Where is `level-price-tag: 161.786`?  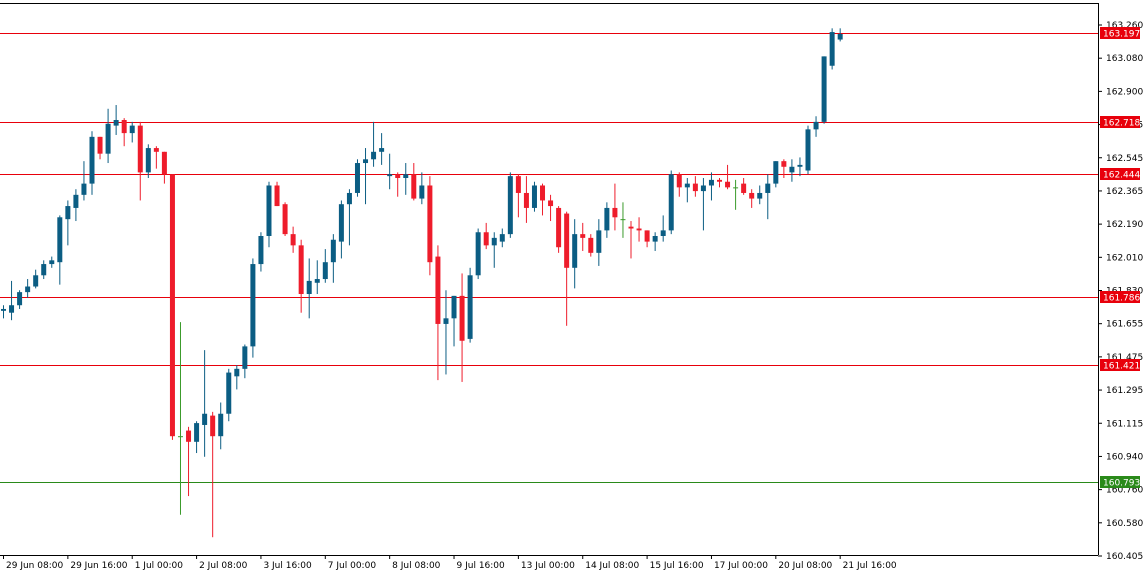
level-price-tag: 161.786 is located at coordinates (1120, 297).